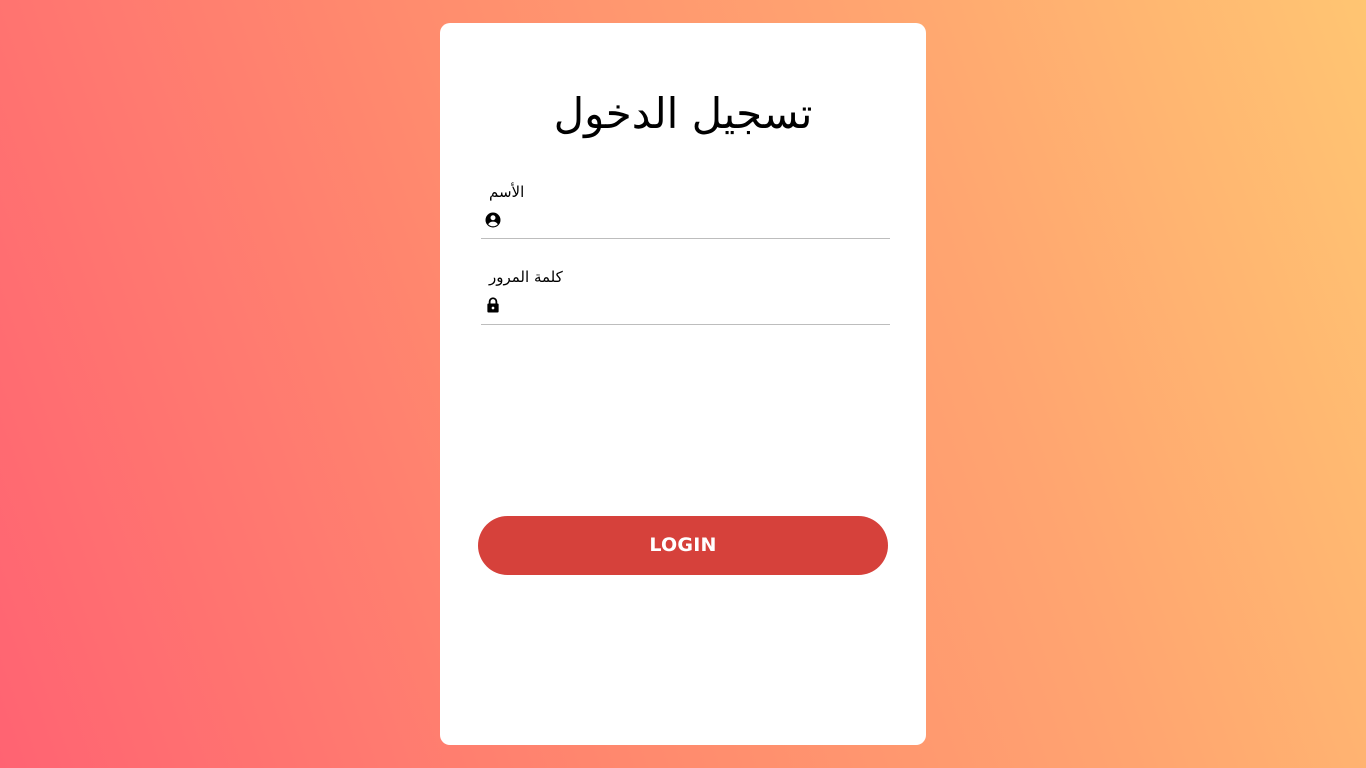 This screenshot has width=1366, height=768. What do you see at coordinates (683, 113) in the screenshot?
I see `page-title: تسجيل الدخول` at bounding box center [683, 113].